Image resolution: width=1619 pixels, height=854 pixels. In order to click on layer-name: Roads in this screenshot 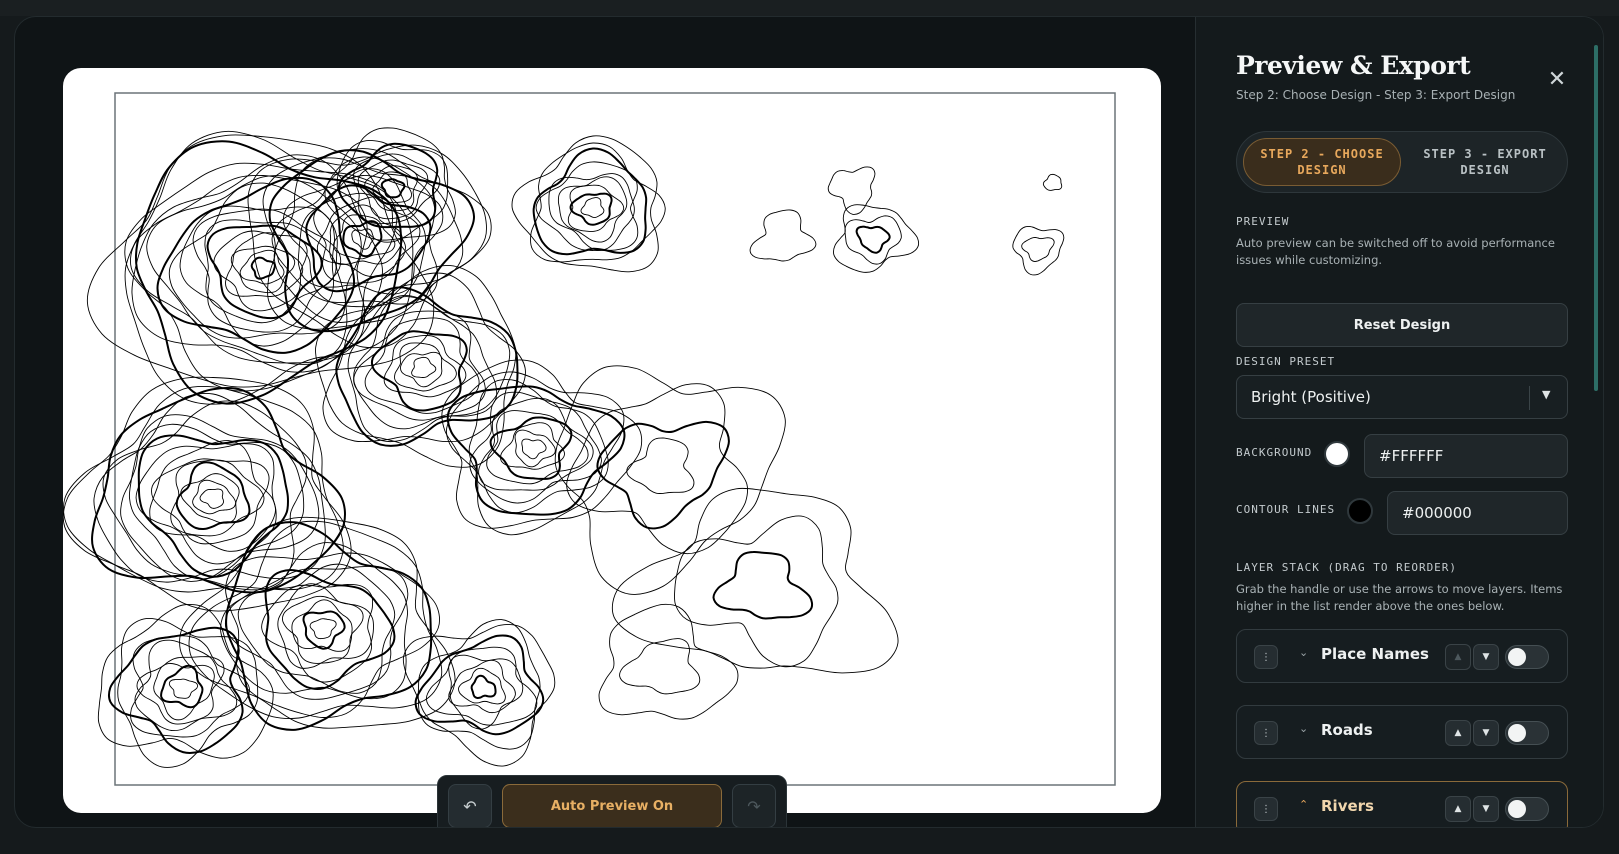, I will do `click(1347, 730)`.